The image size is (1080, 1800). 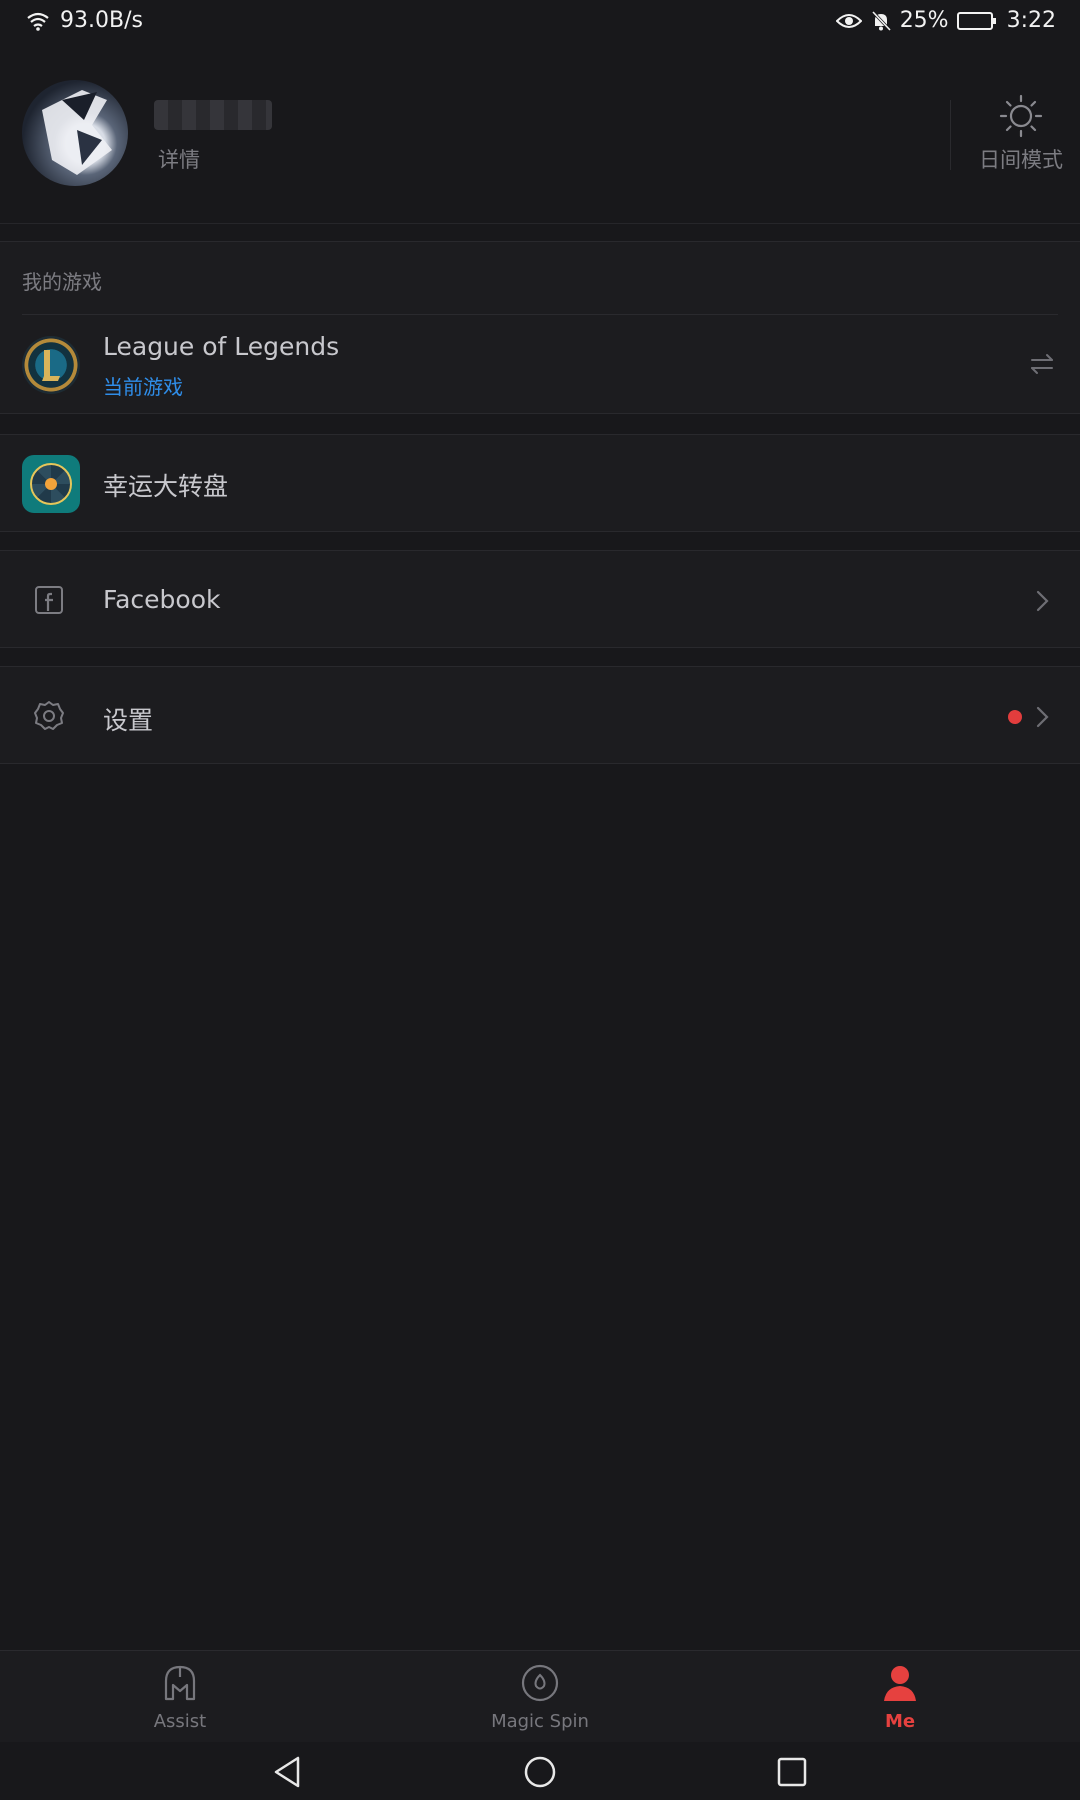 I want to click on network-speed: 93.0B/s, so click(x=101, y=20).